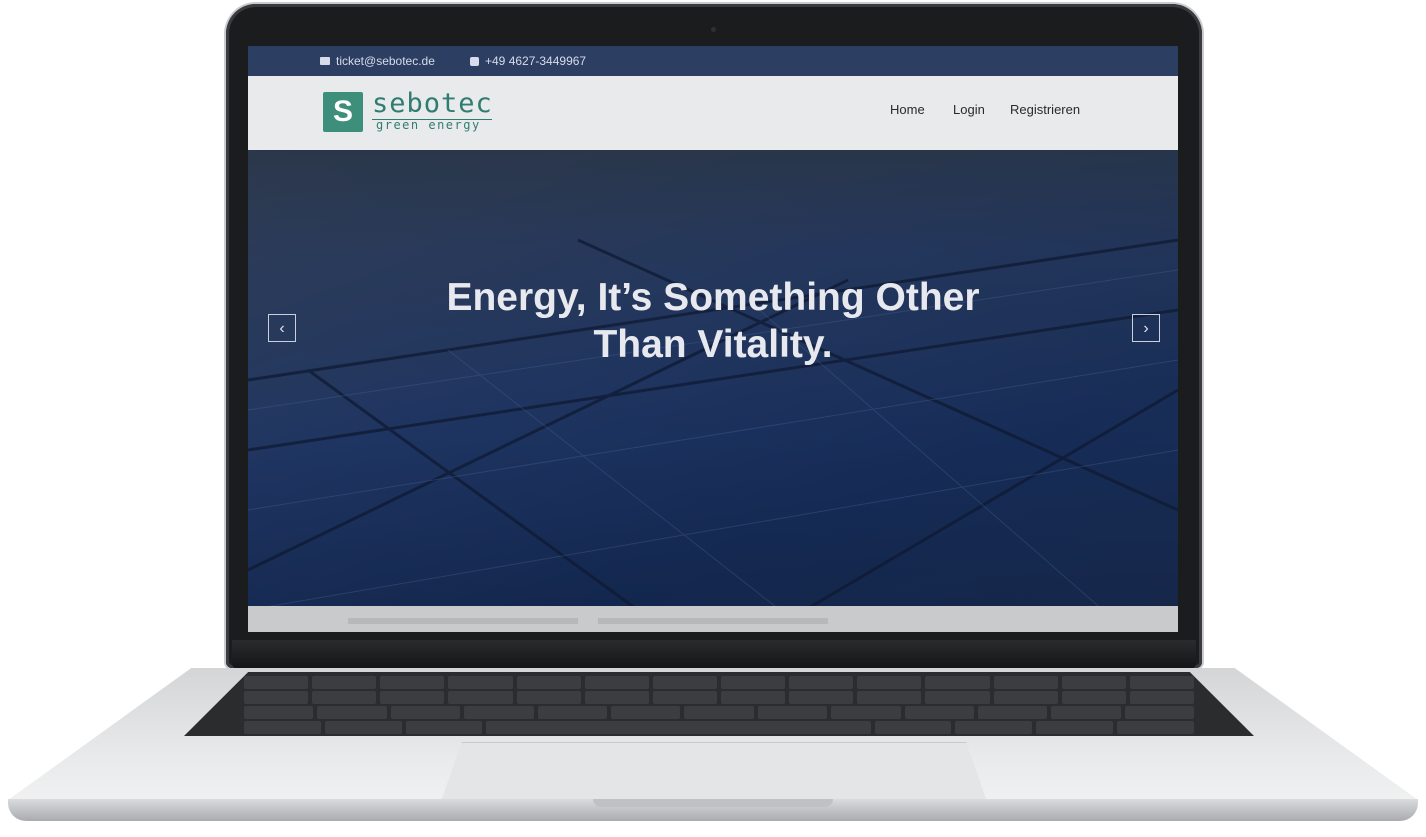  I want to click on logo-mark: S, so click(343, 112).